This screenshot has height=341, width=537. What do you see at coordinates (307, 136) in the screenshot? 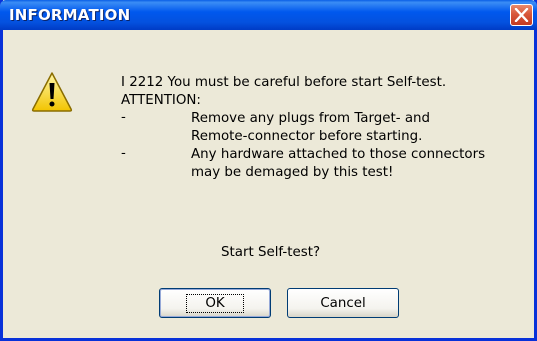
I see `bullet-1-line-2: Remote-connector before starting.` at bounding box center [307, 136].